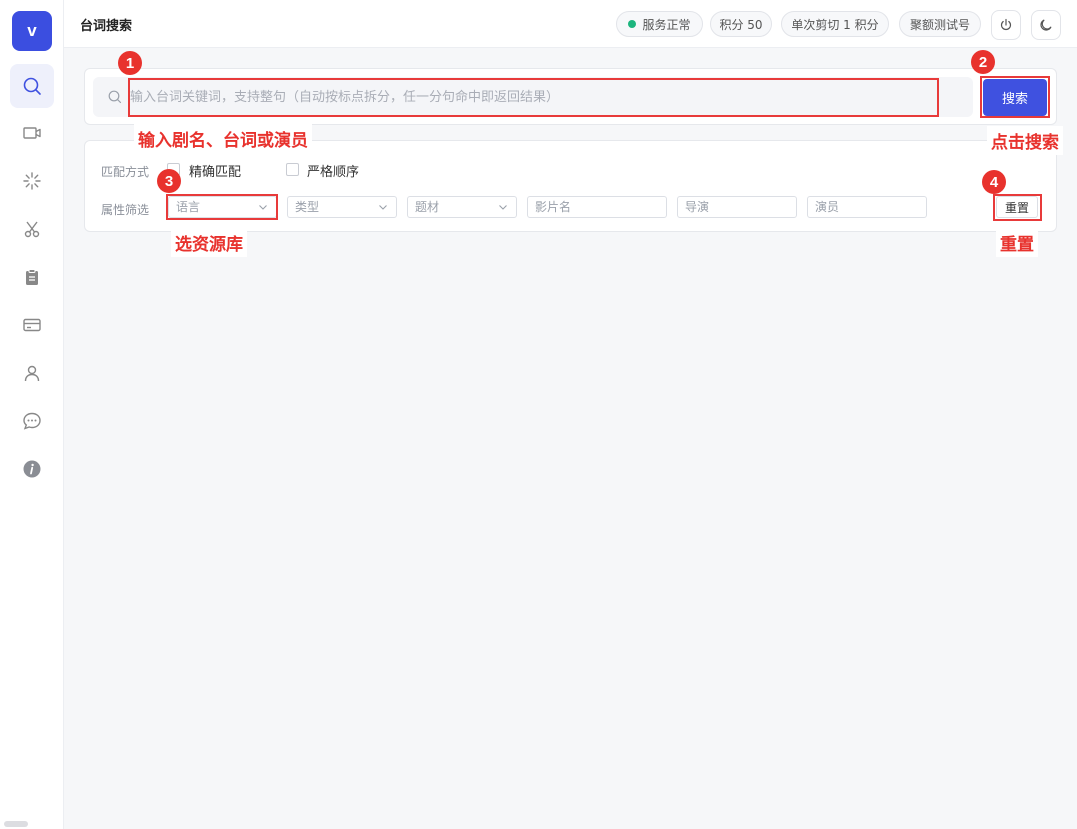 The height and width of the screenshot is (829, 1077). Describe the element at coordinates (333, 170) in the screenshot. I see `strict-order-label: 严格顺序` at that location.